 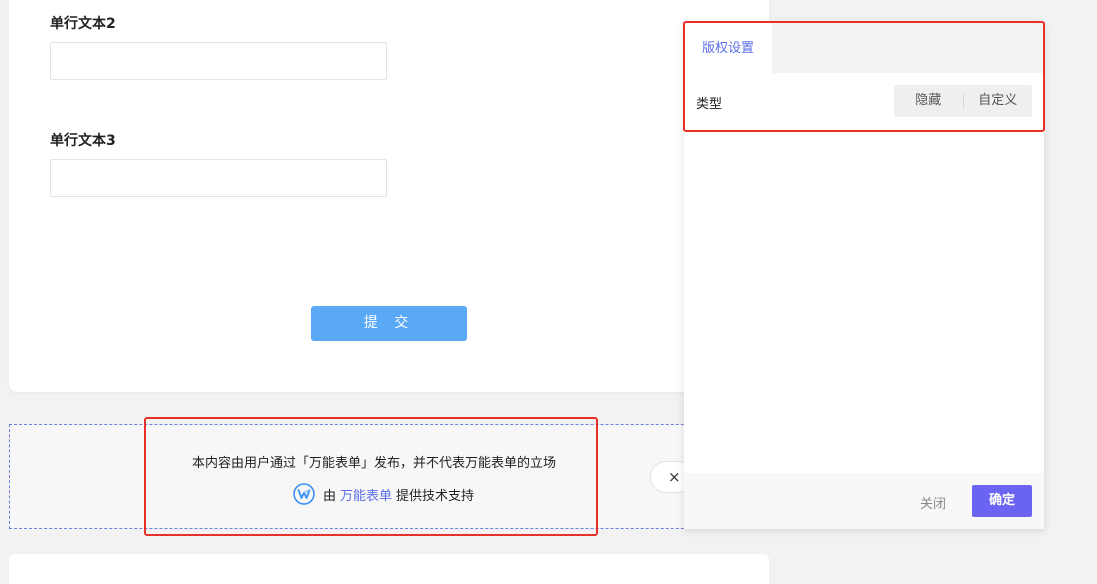 What do you see at coordinates (864, 76) in the screenshot?
I see `annotation-box-panel-header` at bounding box center [864, 76].